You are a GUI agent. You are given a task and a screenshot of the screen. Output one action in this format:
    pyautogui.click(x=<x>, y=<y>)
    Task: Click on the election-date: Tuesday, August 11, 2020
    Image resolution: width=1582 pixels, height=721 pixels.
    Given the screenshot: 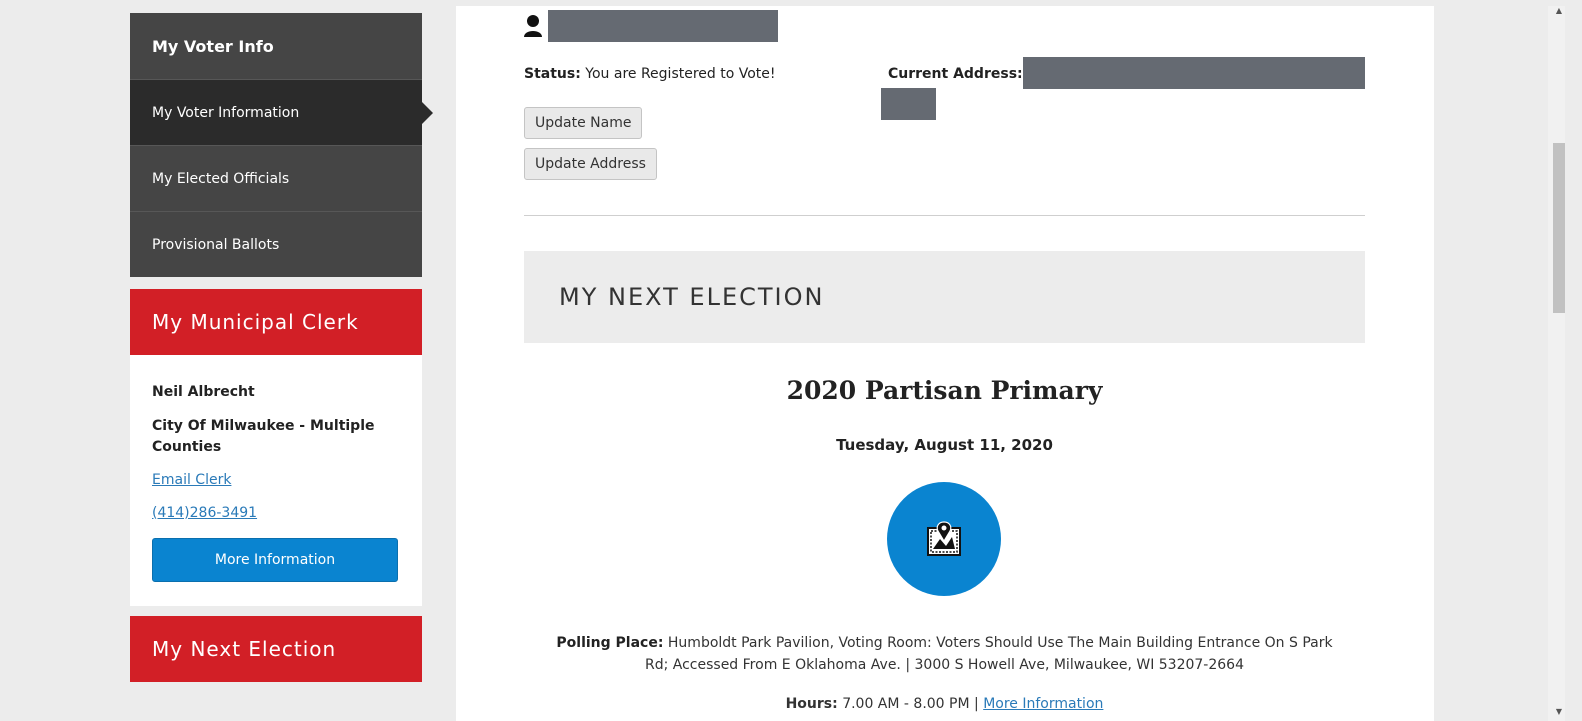 What is the action you would take?
    pyautogui.click(x=944, y=445)
    